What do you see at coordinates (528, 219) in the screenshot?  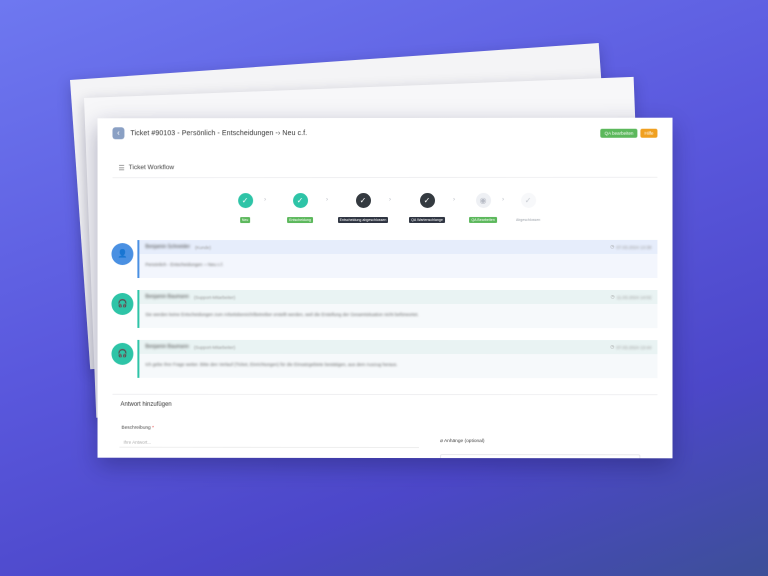 I see `step-label: Abgeschlossen` at bounding box center [528, 219].